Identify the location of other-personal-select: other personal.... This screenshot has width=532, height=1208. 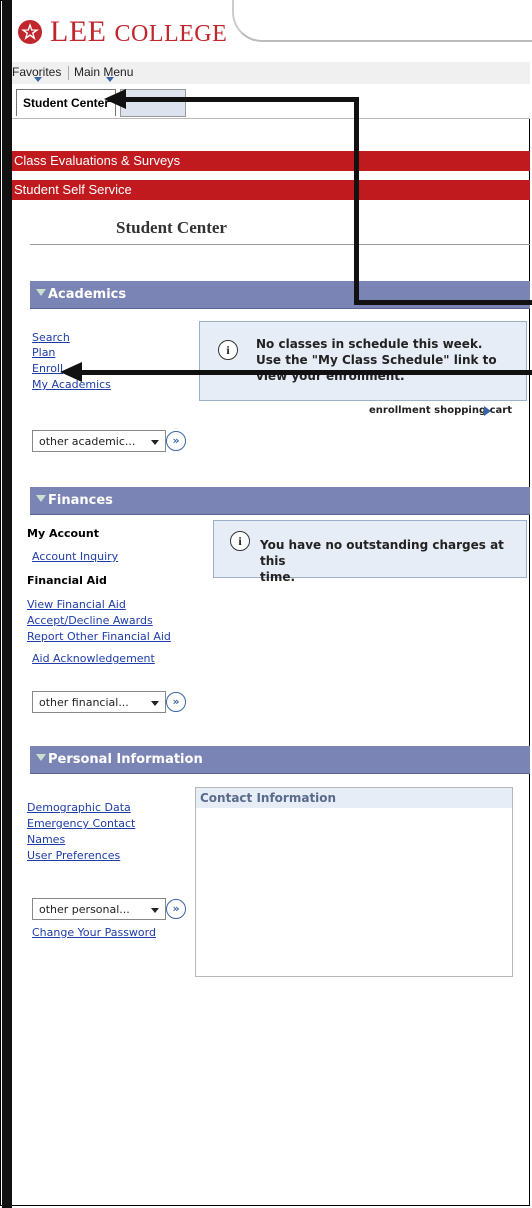
(99, 909).